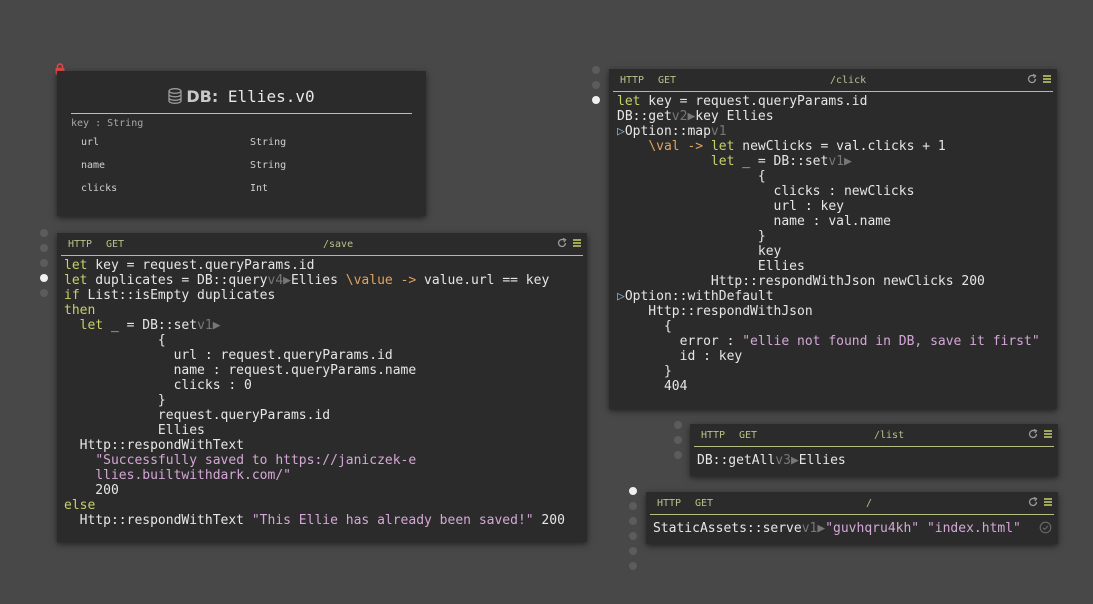 Image resolution: width=1093 pixels, height=604 pixels. What do you see at coordinates (840, 146) in the screenshot?
I see `code-token: newClicks = val.clicks + 1` at bounding box center [840, 146].